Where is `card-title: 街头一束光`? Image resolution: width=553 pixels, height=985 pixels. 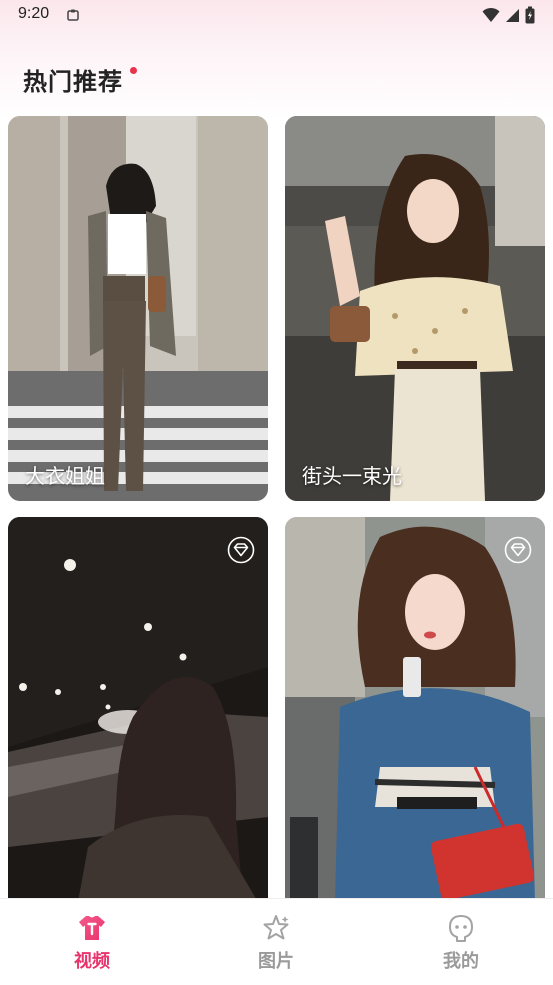 card-title: 街头一束光 is located at coordinates (352, 476).